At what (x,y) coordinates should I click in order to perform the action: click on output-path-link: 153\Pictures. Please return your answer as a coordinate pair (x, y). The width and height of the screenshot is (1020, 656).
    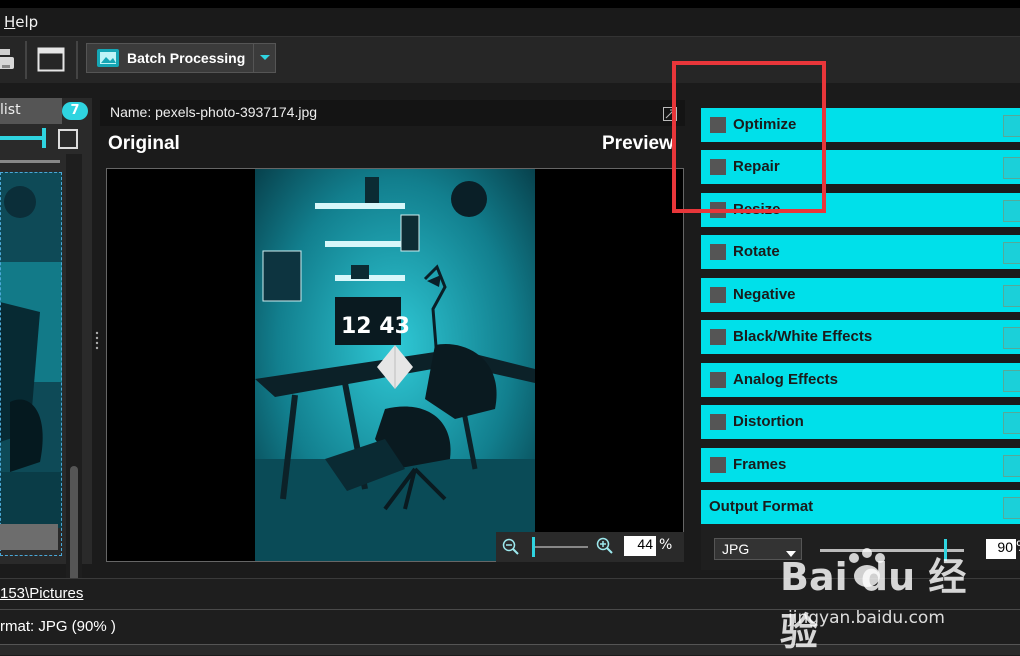
    Looking at the image, I should click on (41, 593).